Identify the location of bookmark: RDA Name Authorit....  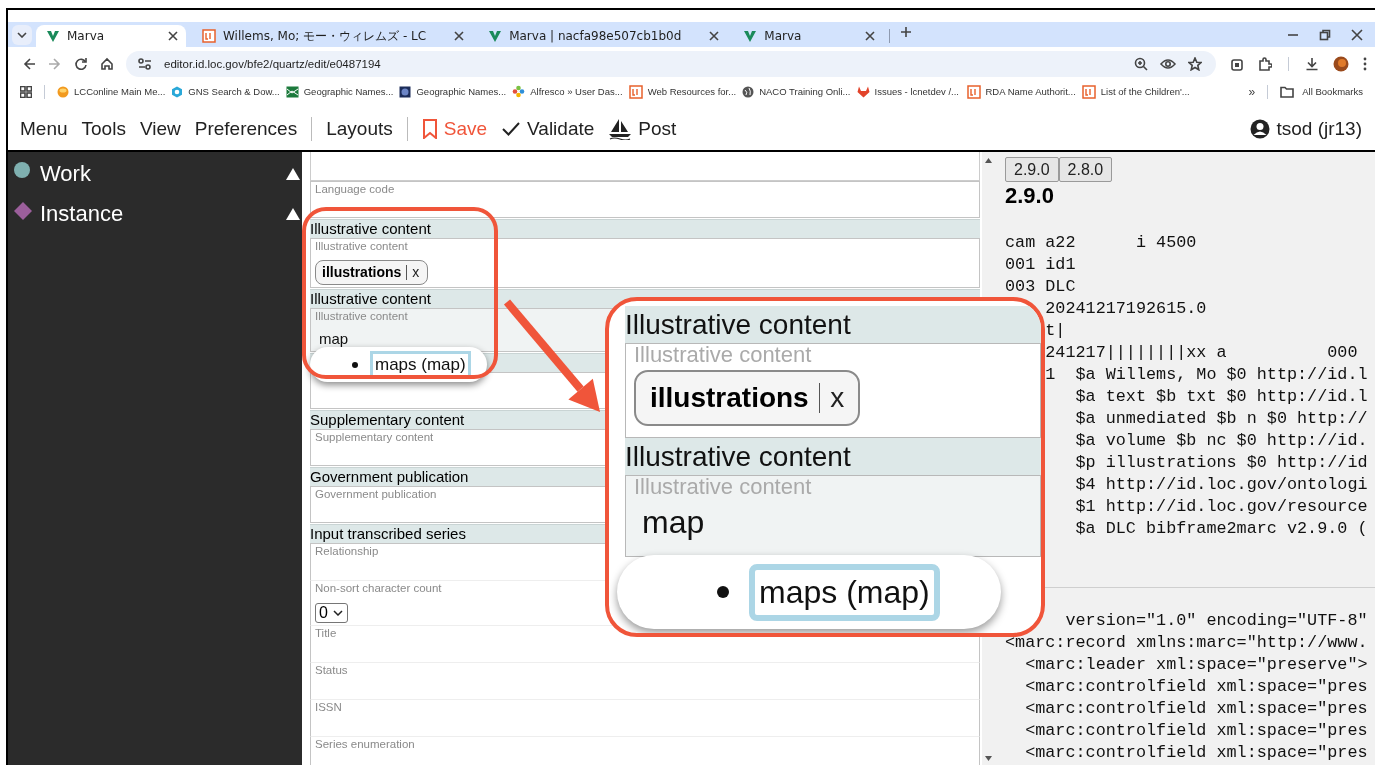
(1021, 91).